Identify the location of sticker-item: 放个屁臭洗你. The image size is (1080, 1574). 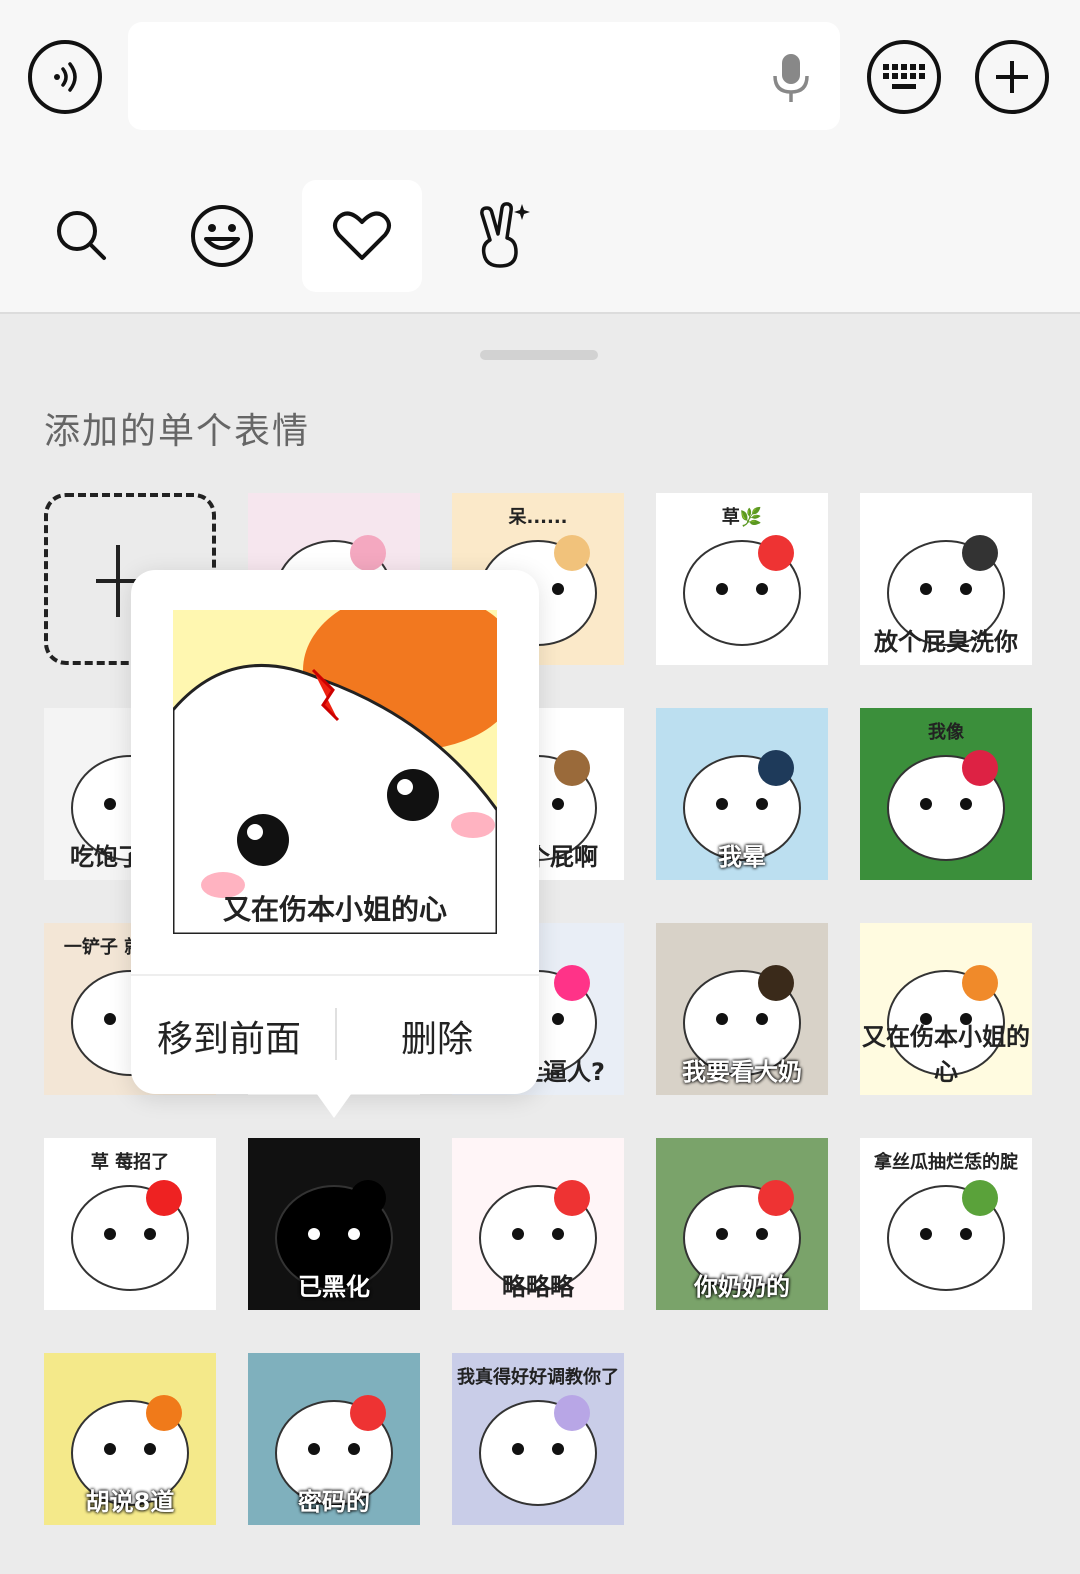
(946, 579).